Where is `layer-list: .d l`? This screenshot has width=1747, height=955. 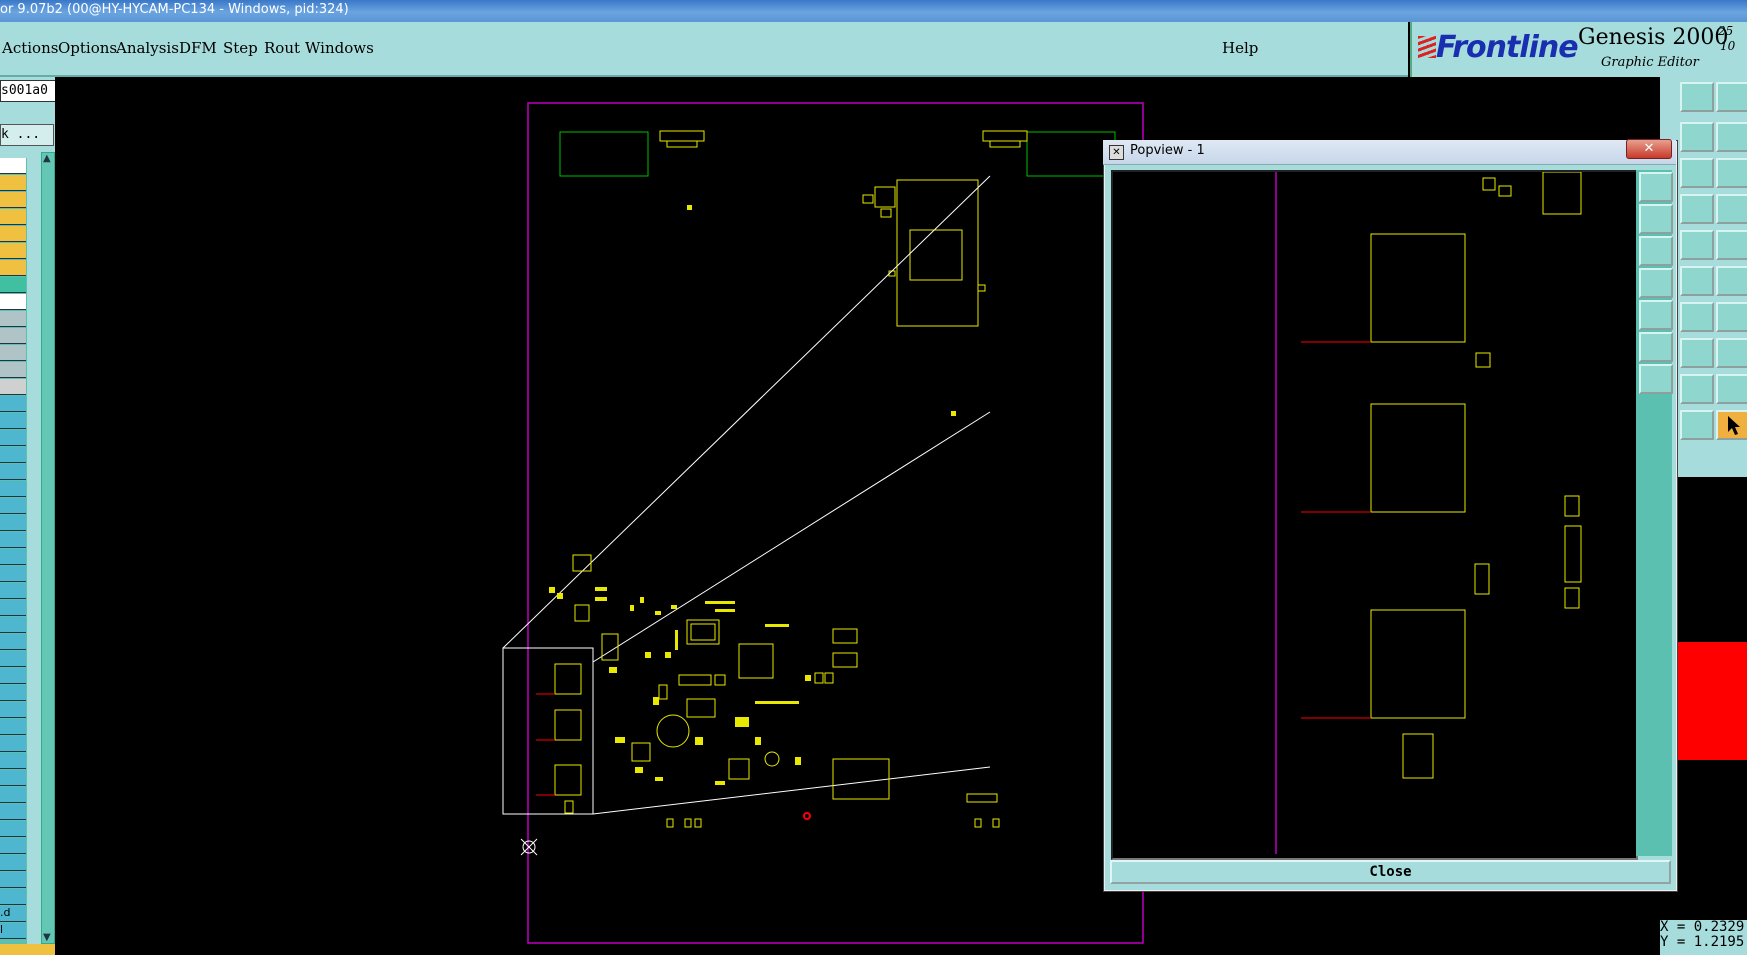 layer-list: .d l is located at coordinates (13, 553).